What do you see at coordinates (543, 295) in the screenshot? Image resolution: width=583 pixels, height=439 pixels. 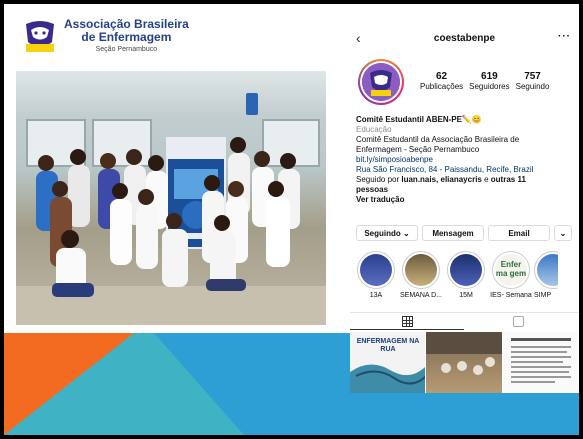 I see `highlight-label: SIMP` at bounding box center [543, 295].